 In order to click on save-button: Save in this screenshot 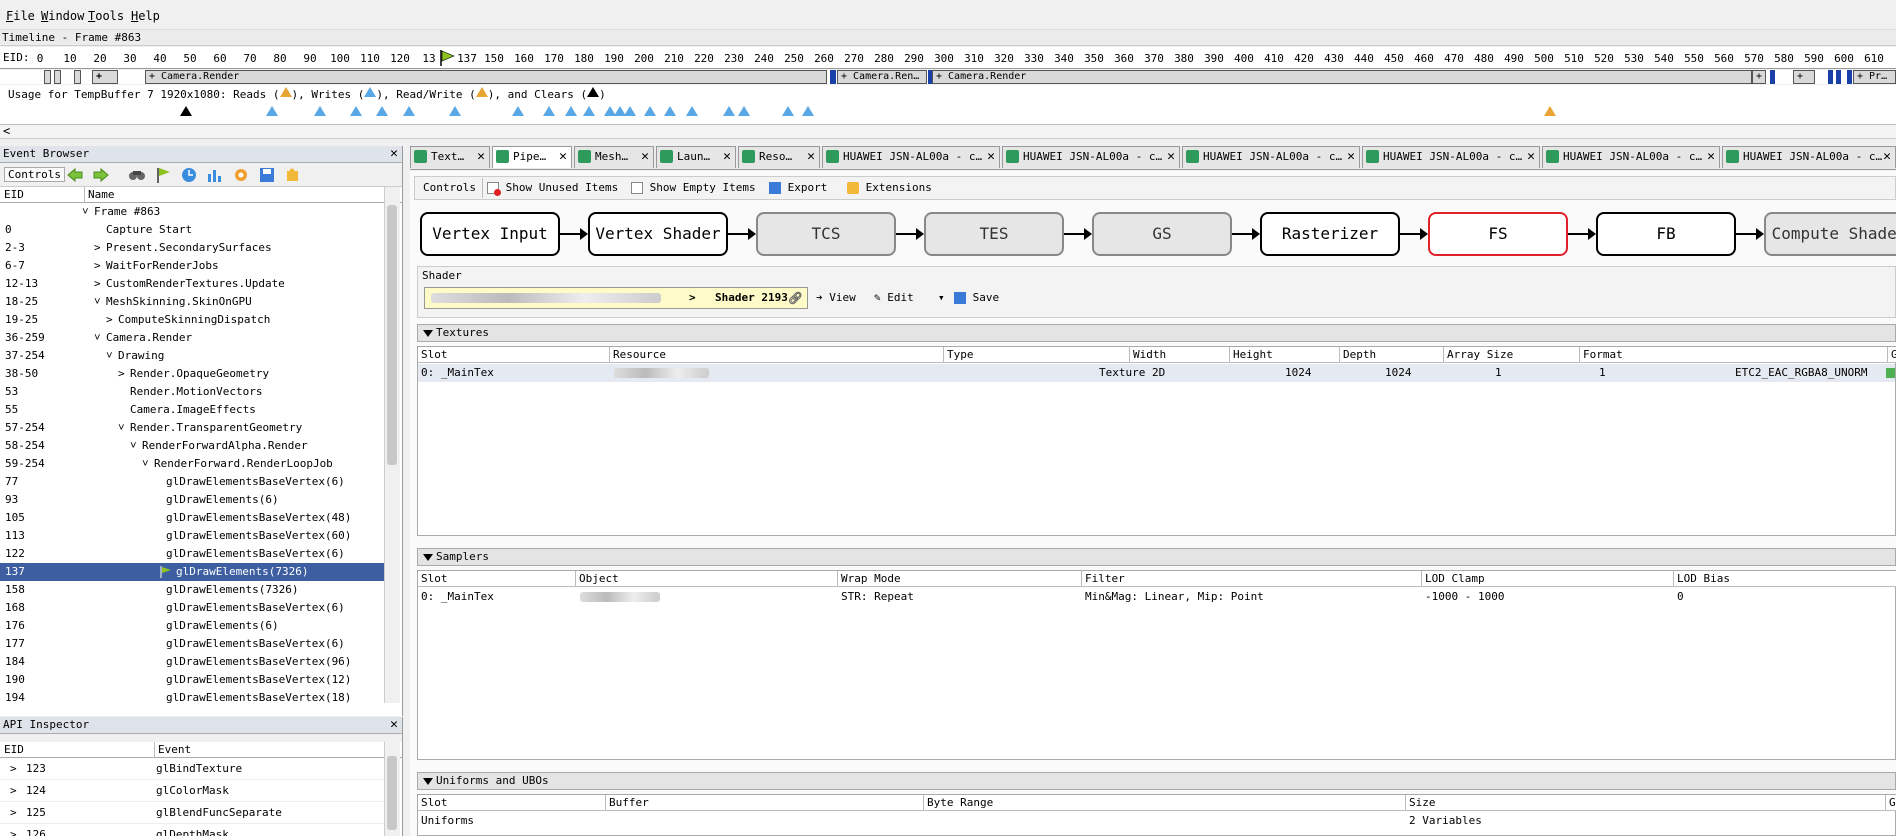, I will do `click(976, 297)`.